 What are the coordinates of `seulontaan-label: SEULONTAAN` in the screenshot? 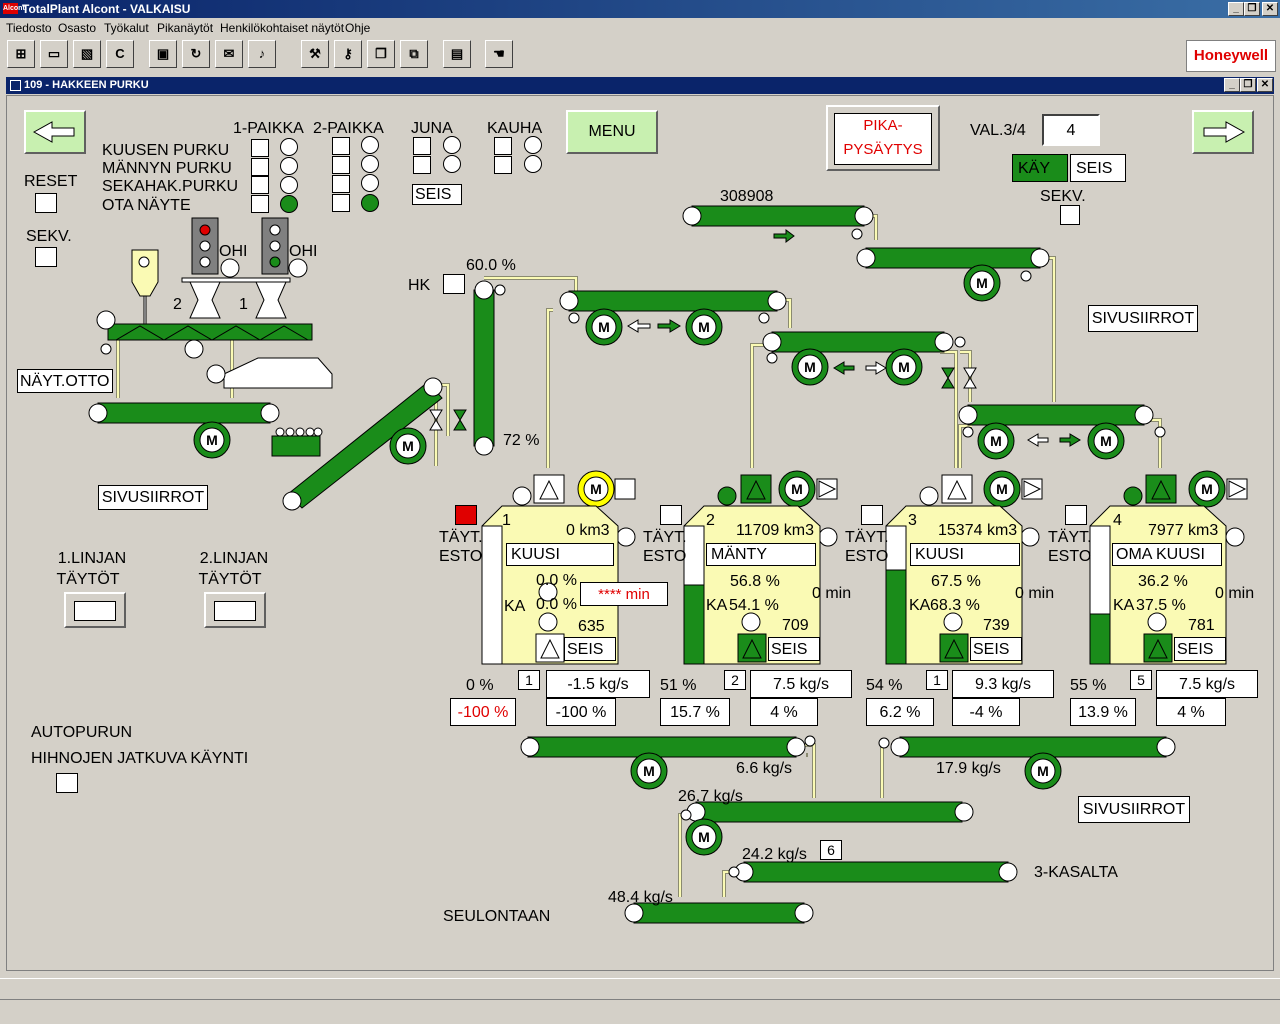 It's located at (497, 916).